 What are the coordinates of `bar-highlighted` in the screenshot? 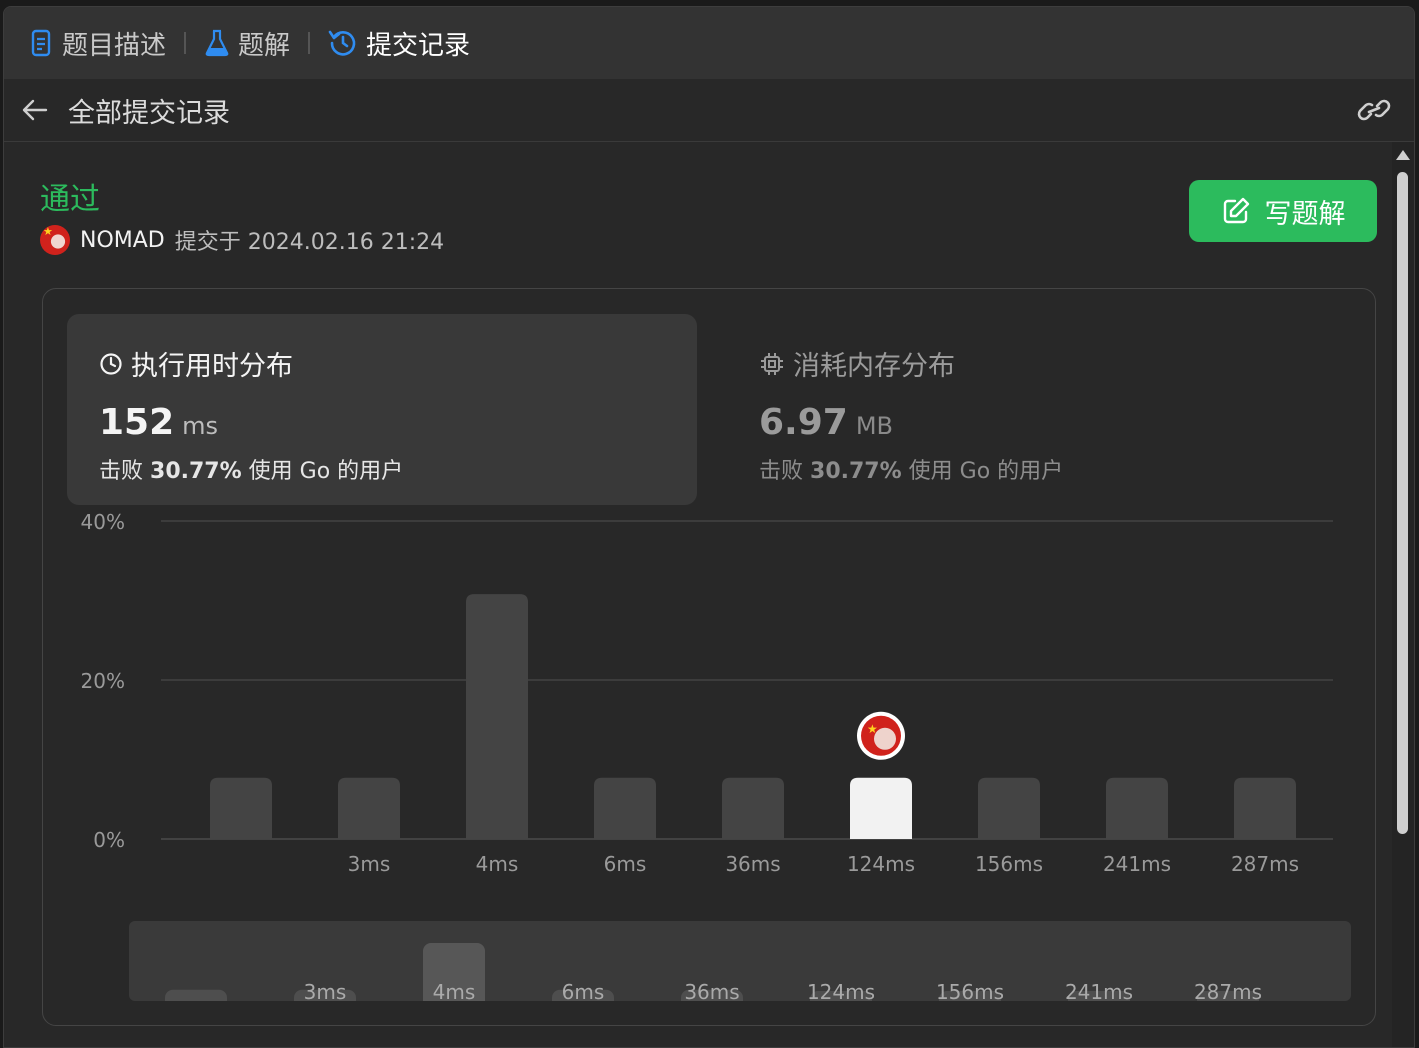 It's located at (881, 808).